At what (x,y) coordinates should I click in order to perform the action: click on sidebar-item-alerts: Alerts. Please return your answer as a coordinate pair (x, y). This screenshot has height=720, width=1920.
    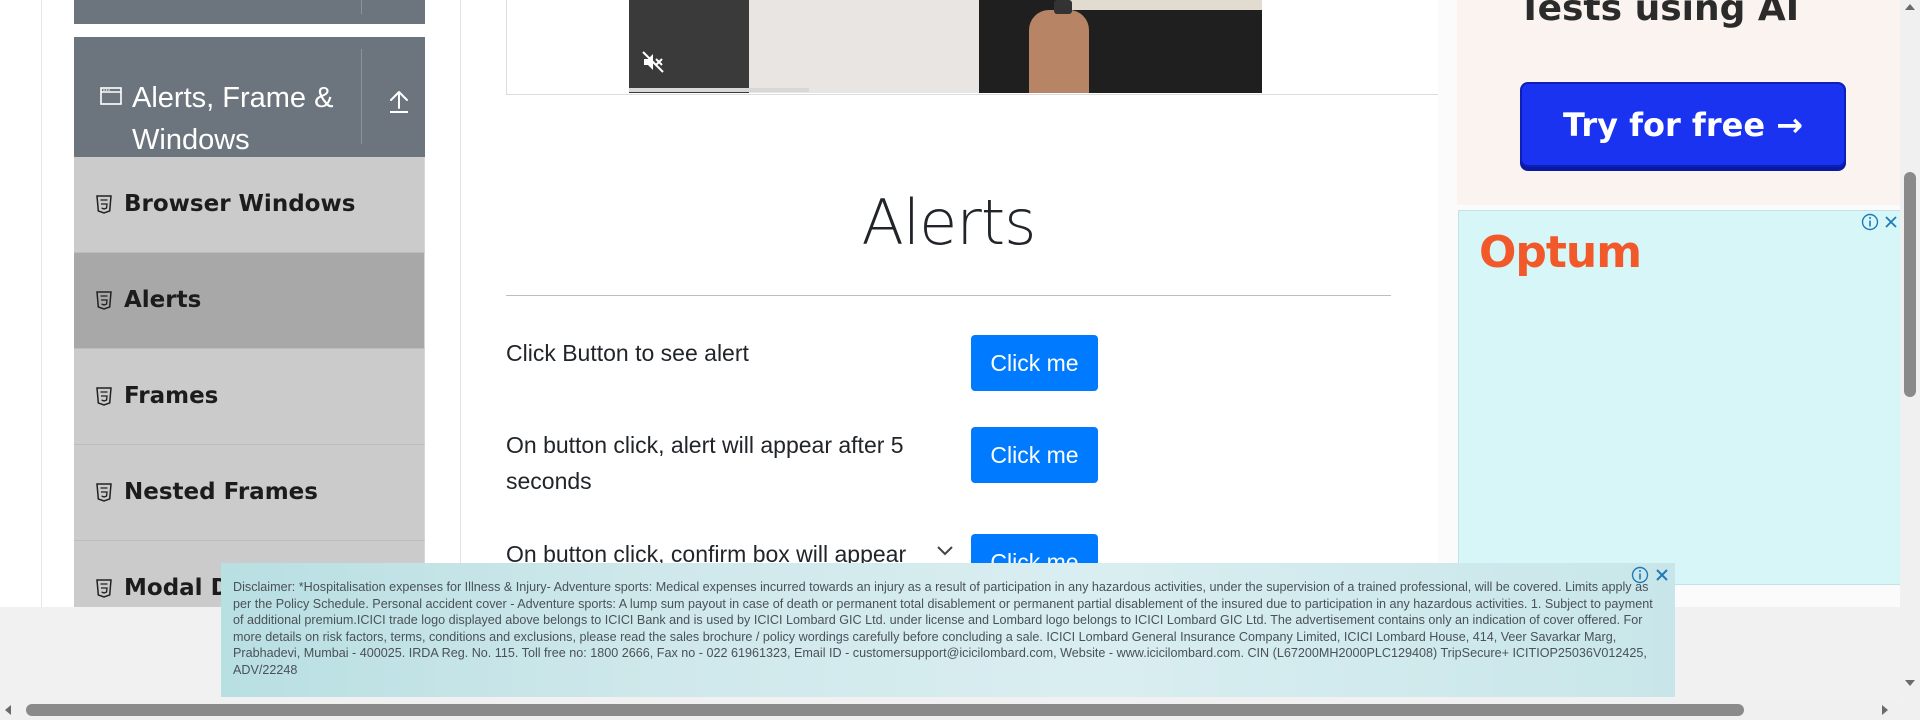
    Looking at the image, I should click on (249, 301).